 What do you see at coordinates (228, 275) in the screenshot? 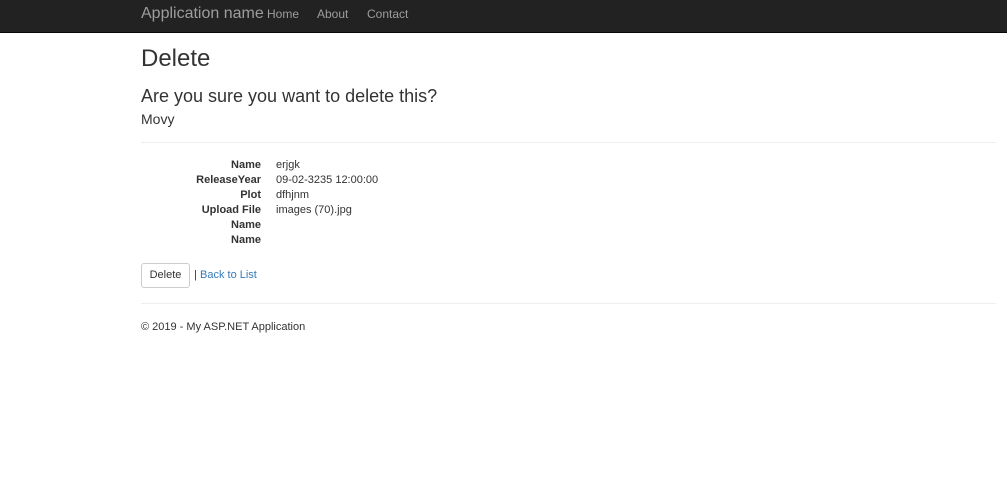
I see `back-to-list-link: Back to List` at bounding box center [228, 275].